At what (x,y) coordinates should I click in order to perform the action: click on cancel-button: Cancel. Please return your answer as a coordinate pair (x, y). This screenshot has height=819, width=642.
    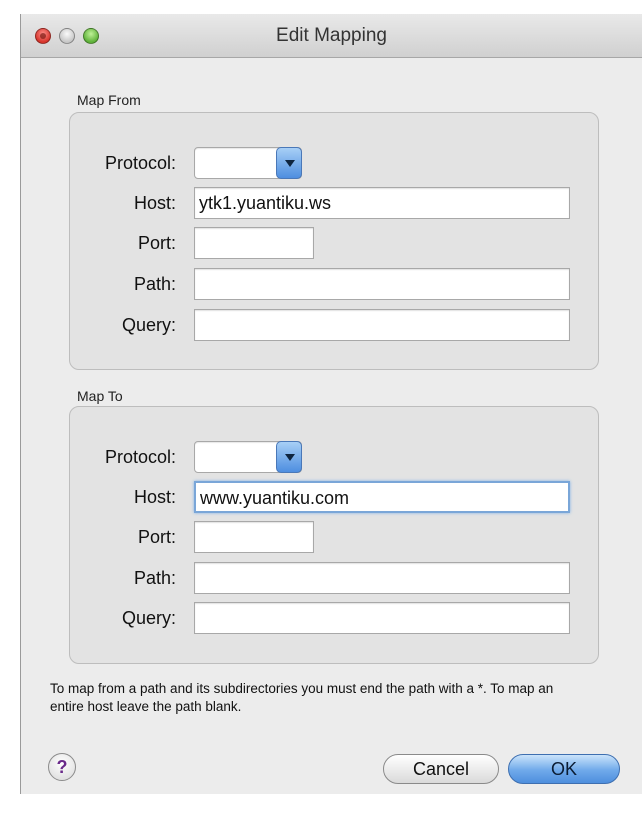
    Looking at the image, I should click on (441, 769).